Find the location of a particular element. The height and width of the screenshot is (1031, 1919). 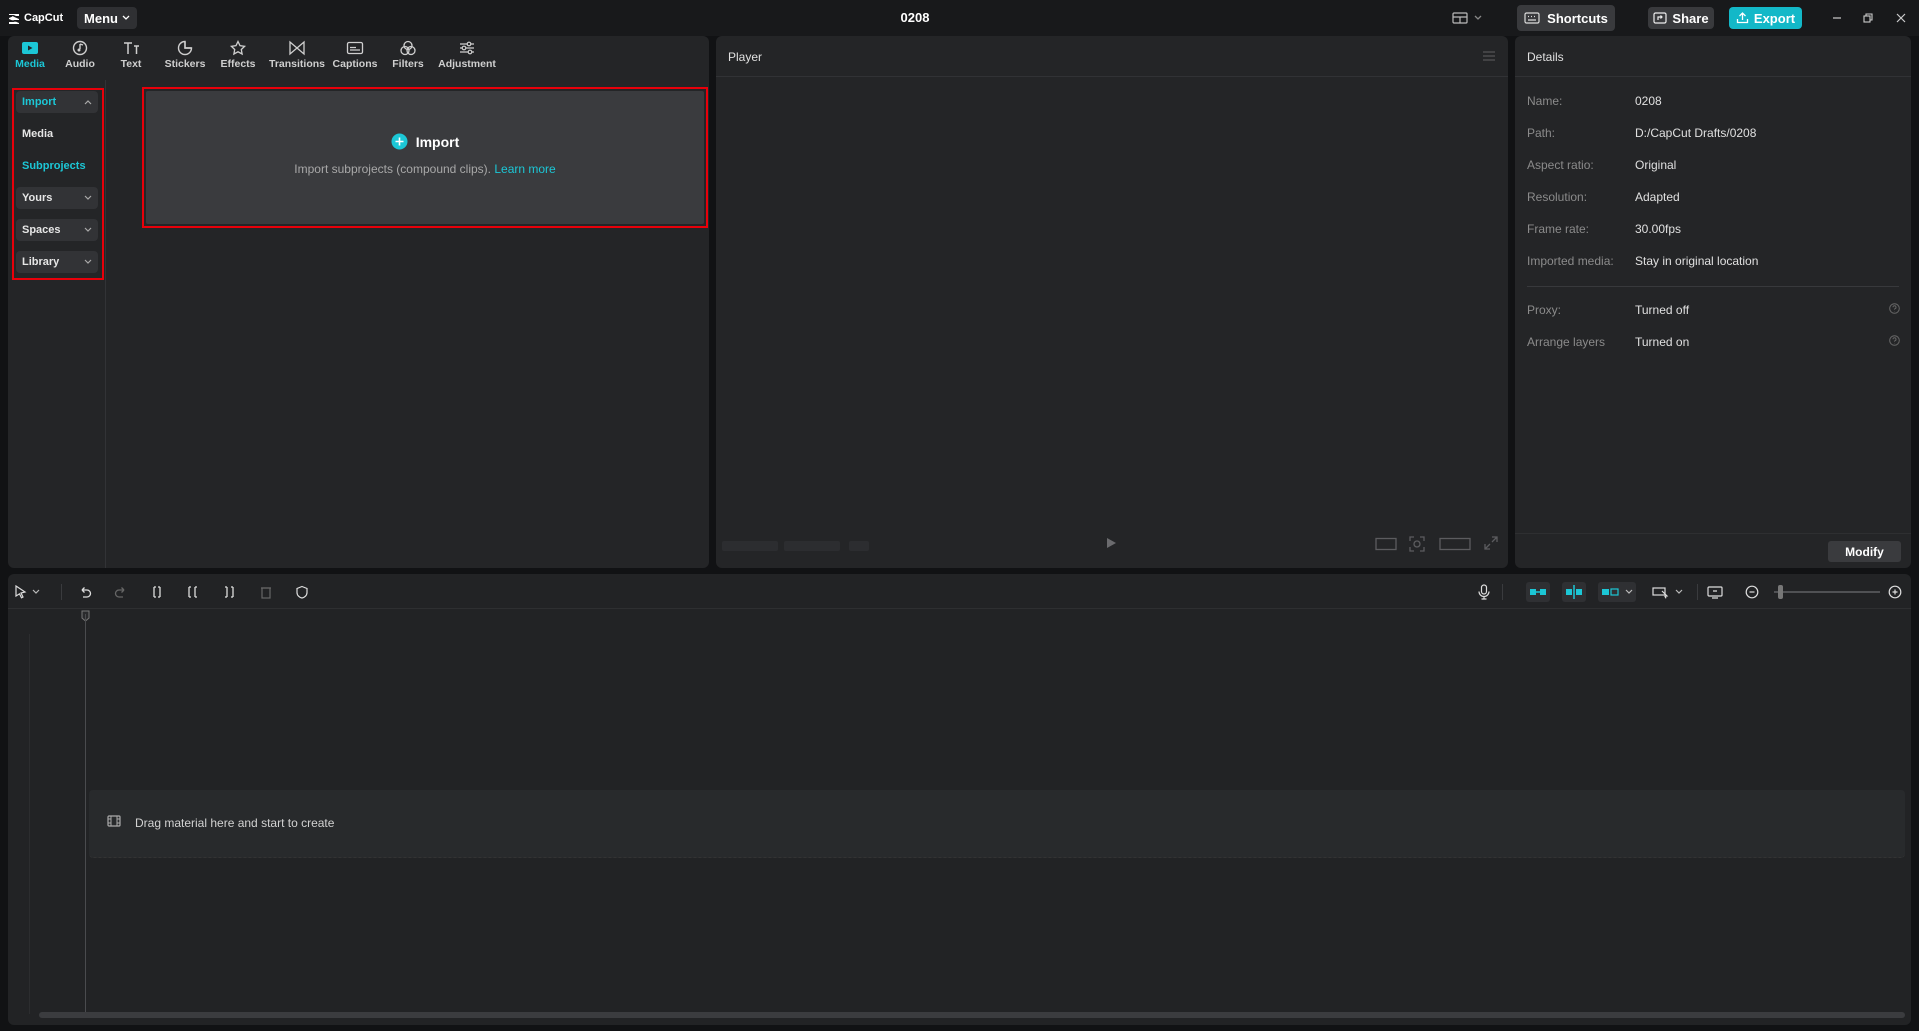

timeline-scrollbar is located at coordinates (972, 1015).